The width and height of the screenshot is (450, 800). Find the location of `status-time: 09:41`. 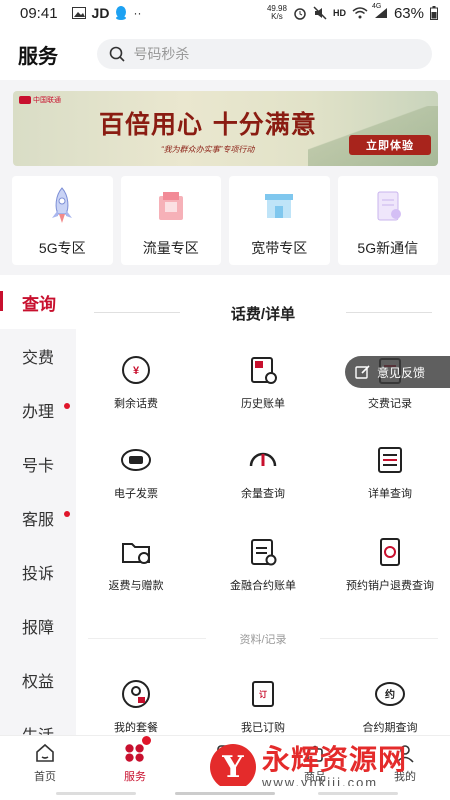

status-time: 09:41 is located at coordinates (39, 13).